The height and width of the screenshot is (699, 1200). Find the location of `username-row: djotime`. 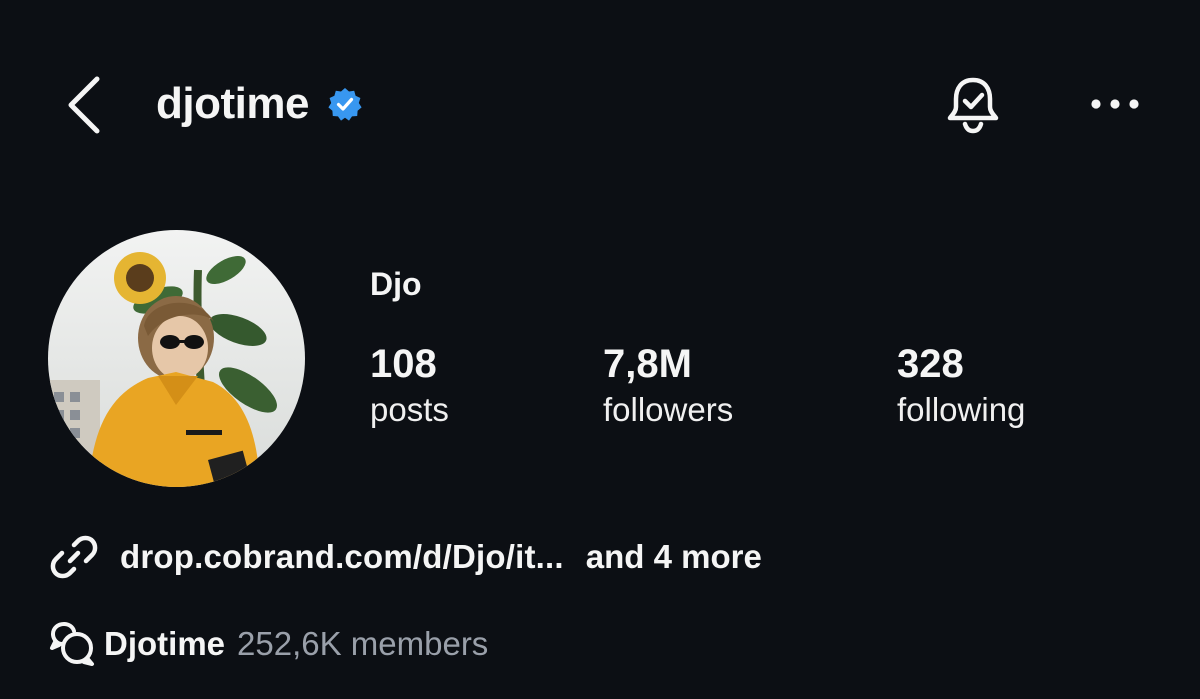

username-row: djotime is located at coordinates (259, 104).